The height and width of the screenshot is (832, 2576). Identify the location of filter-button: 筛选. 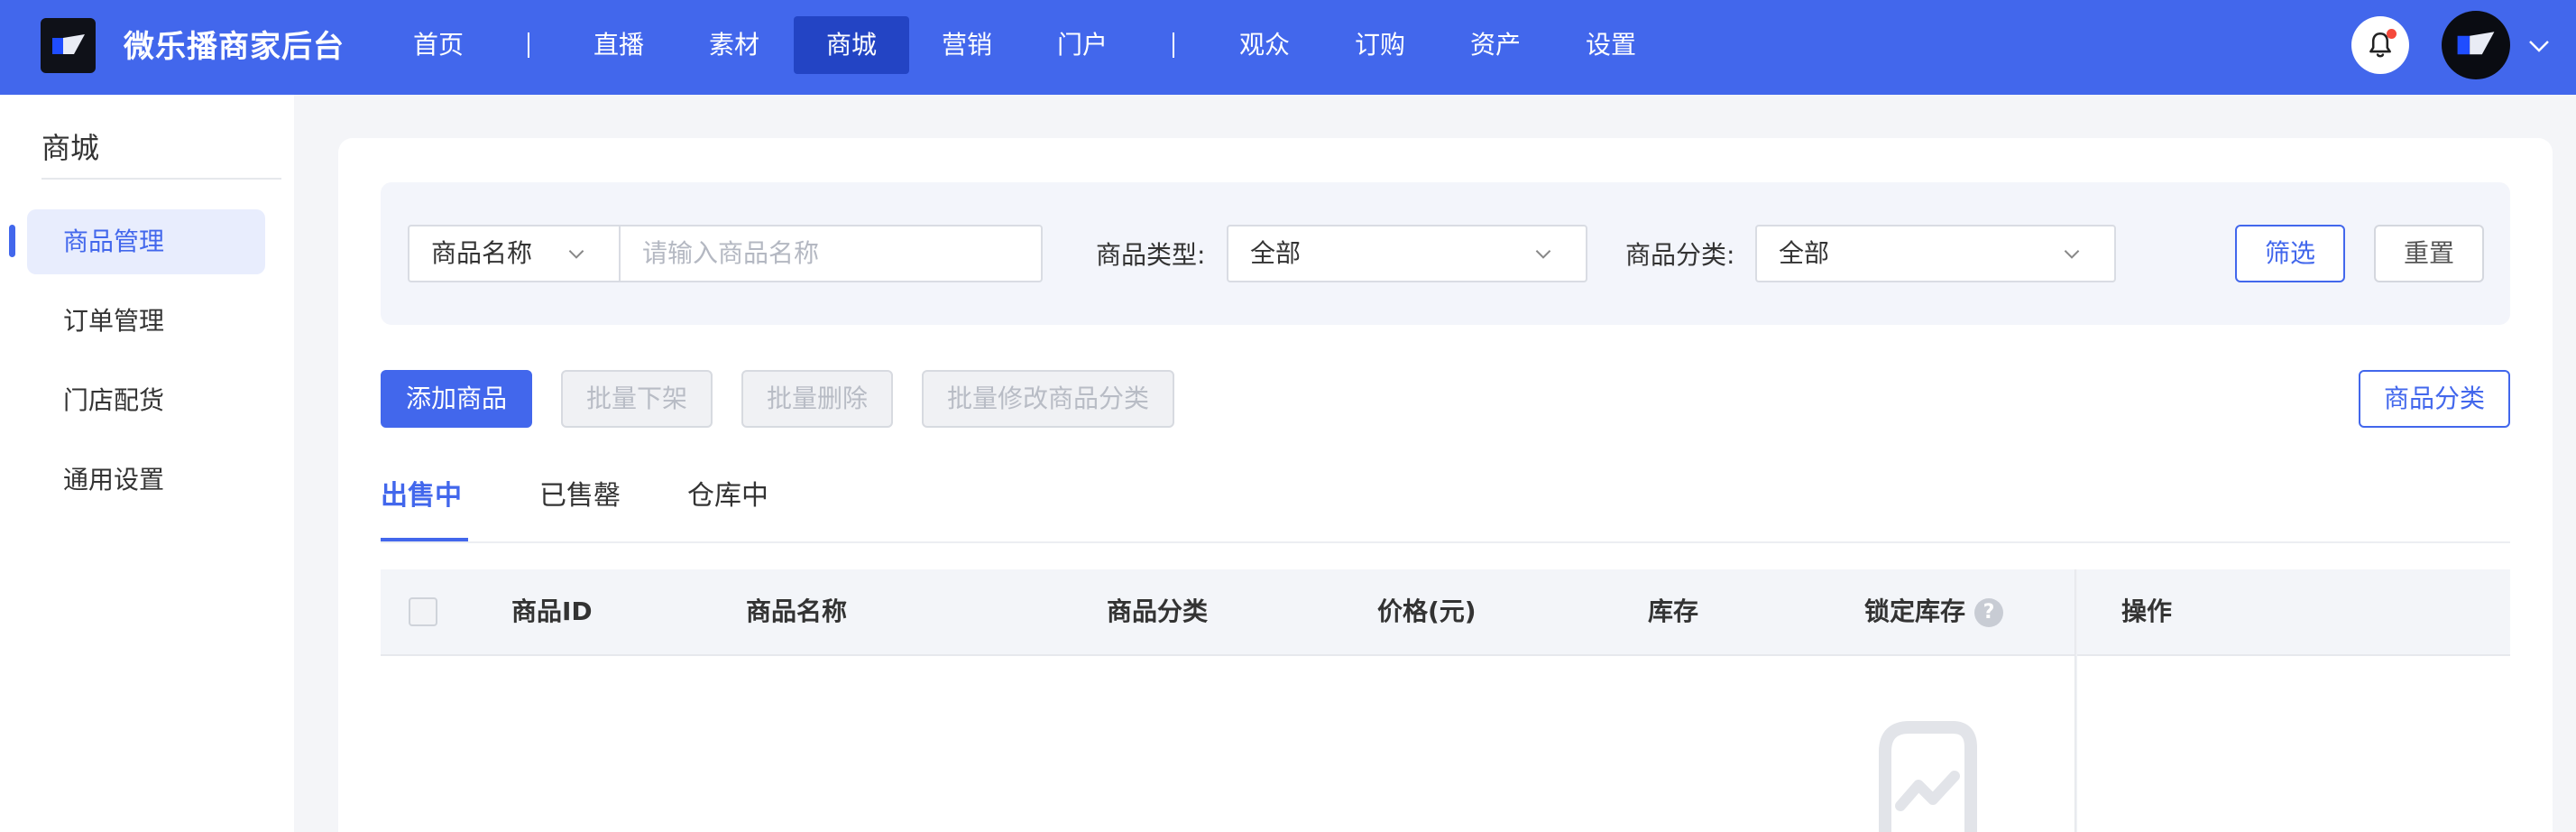
(2290, 253).